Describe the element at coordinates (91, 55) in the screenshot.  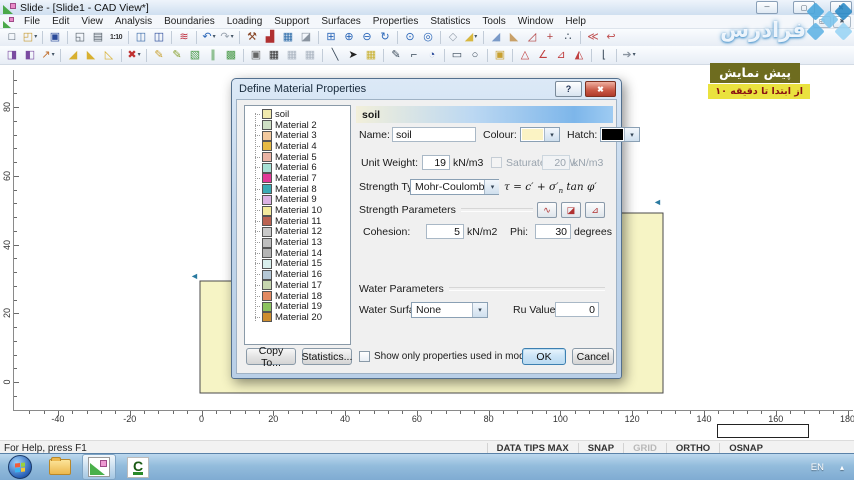
I see `surface-wedge-left-icon: ◣` at that location.